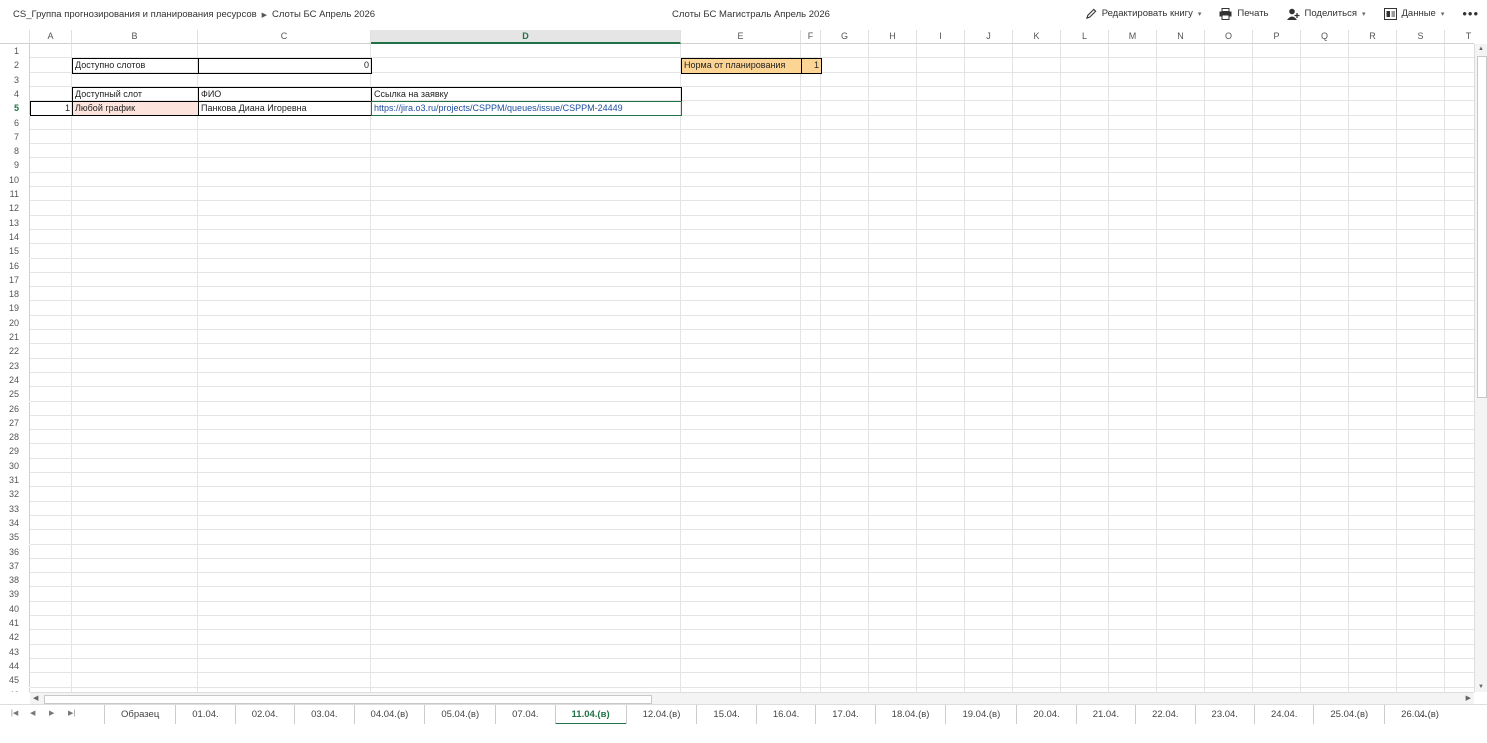 The image size is (1487, 743). What do you see at coordinates (590, 715) in the screenshot?
I see `sheet-tab: 11.04.(в)` at bounding box center [590, 715].